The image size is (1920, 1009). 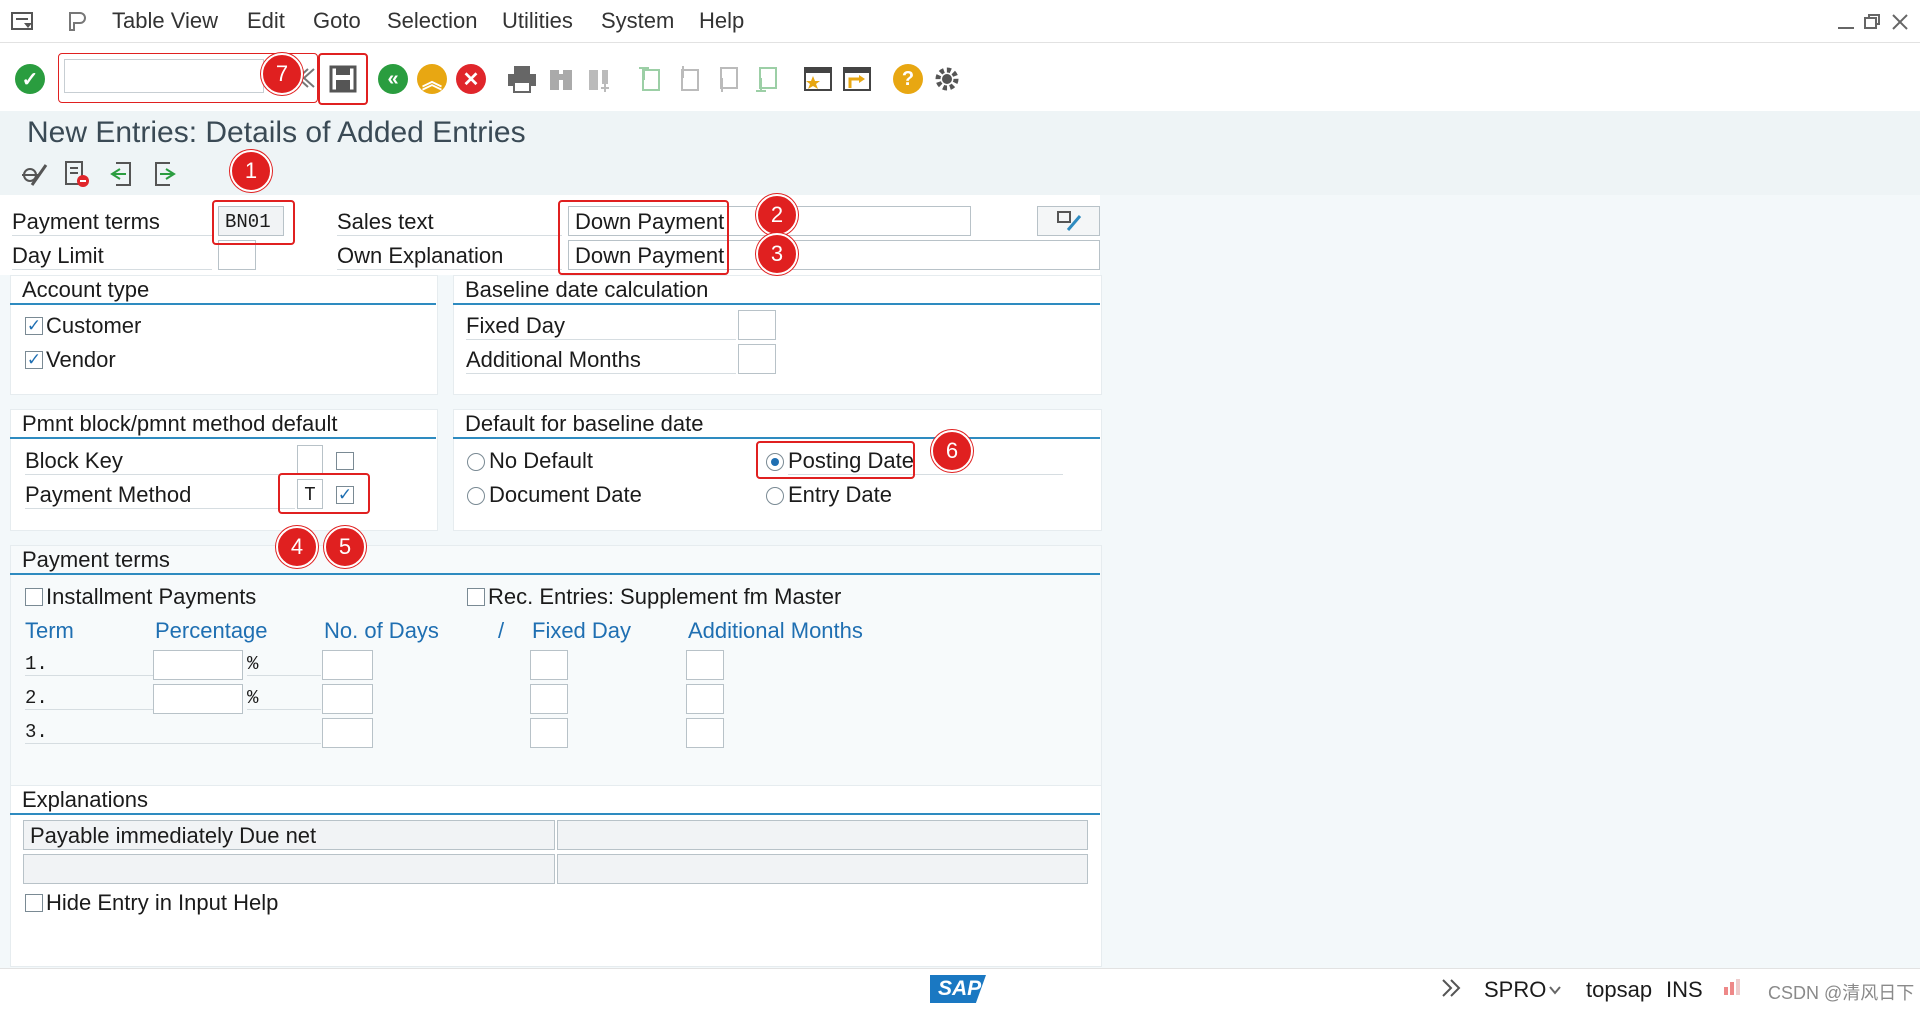 What do you see at coordinates (34, 176) in the screenshot?
I see `display-change-icon` at bounding box center [34, 176].